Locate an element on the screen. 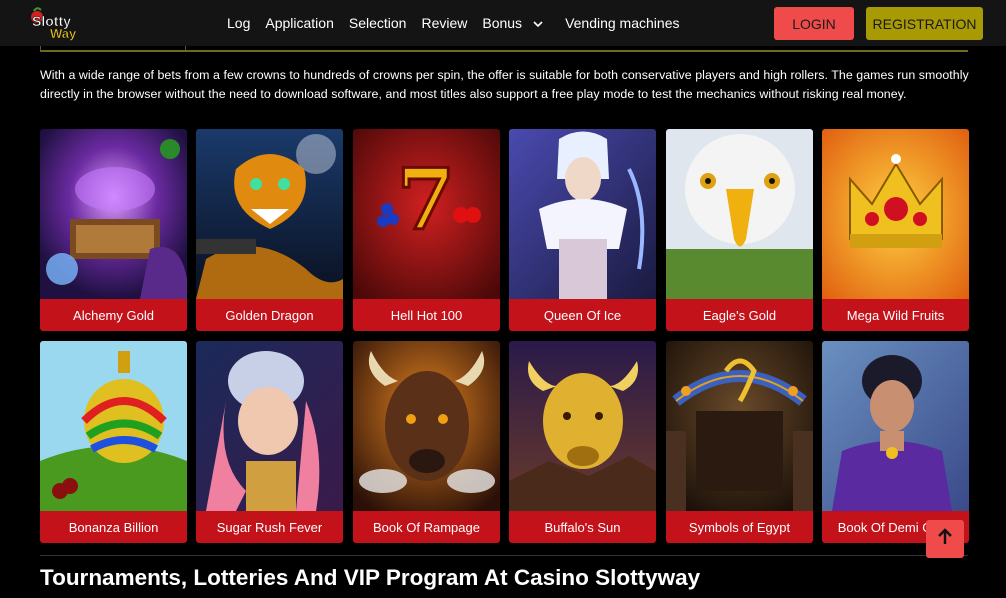 Image resolution: width=1006 pixels, height=598 pixels. game-thumbnail: 7 is located at coordinates (426, 214).